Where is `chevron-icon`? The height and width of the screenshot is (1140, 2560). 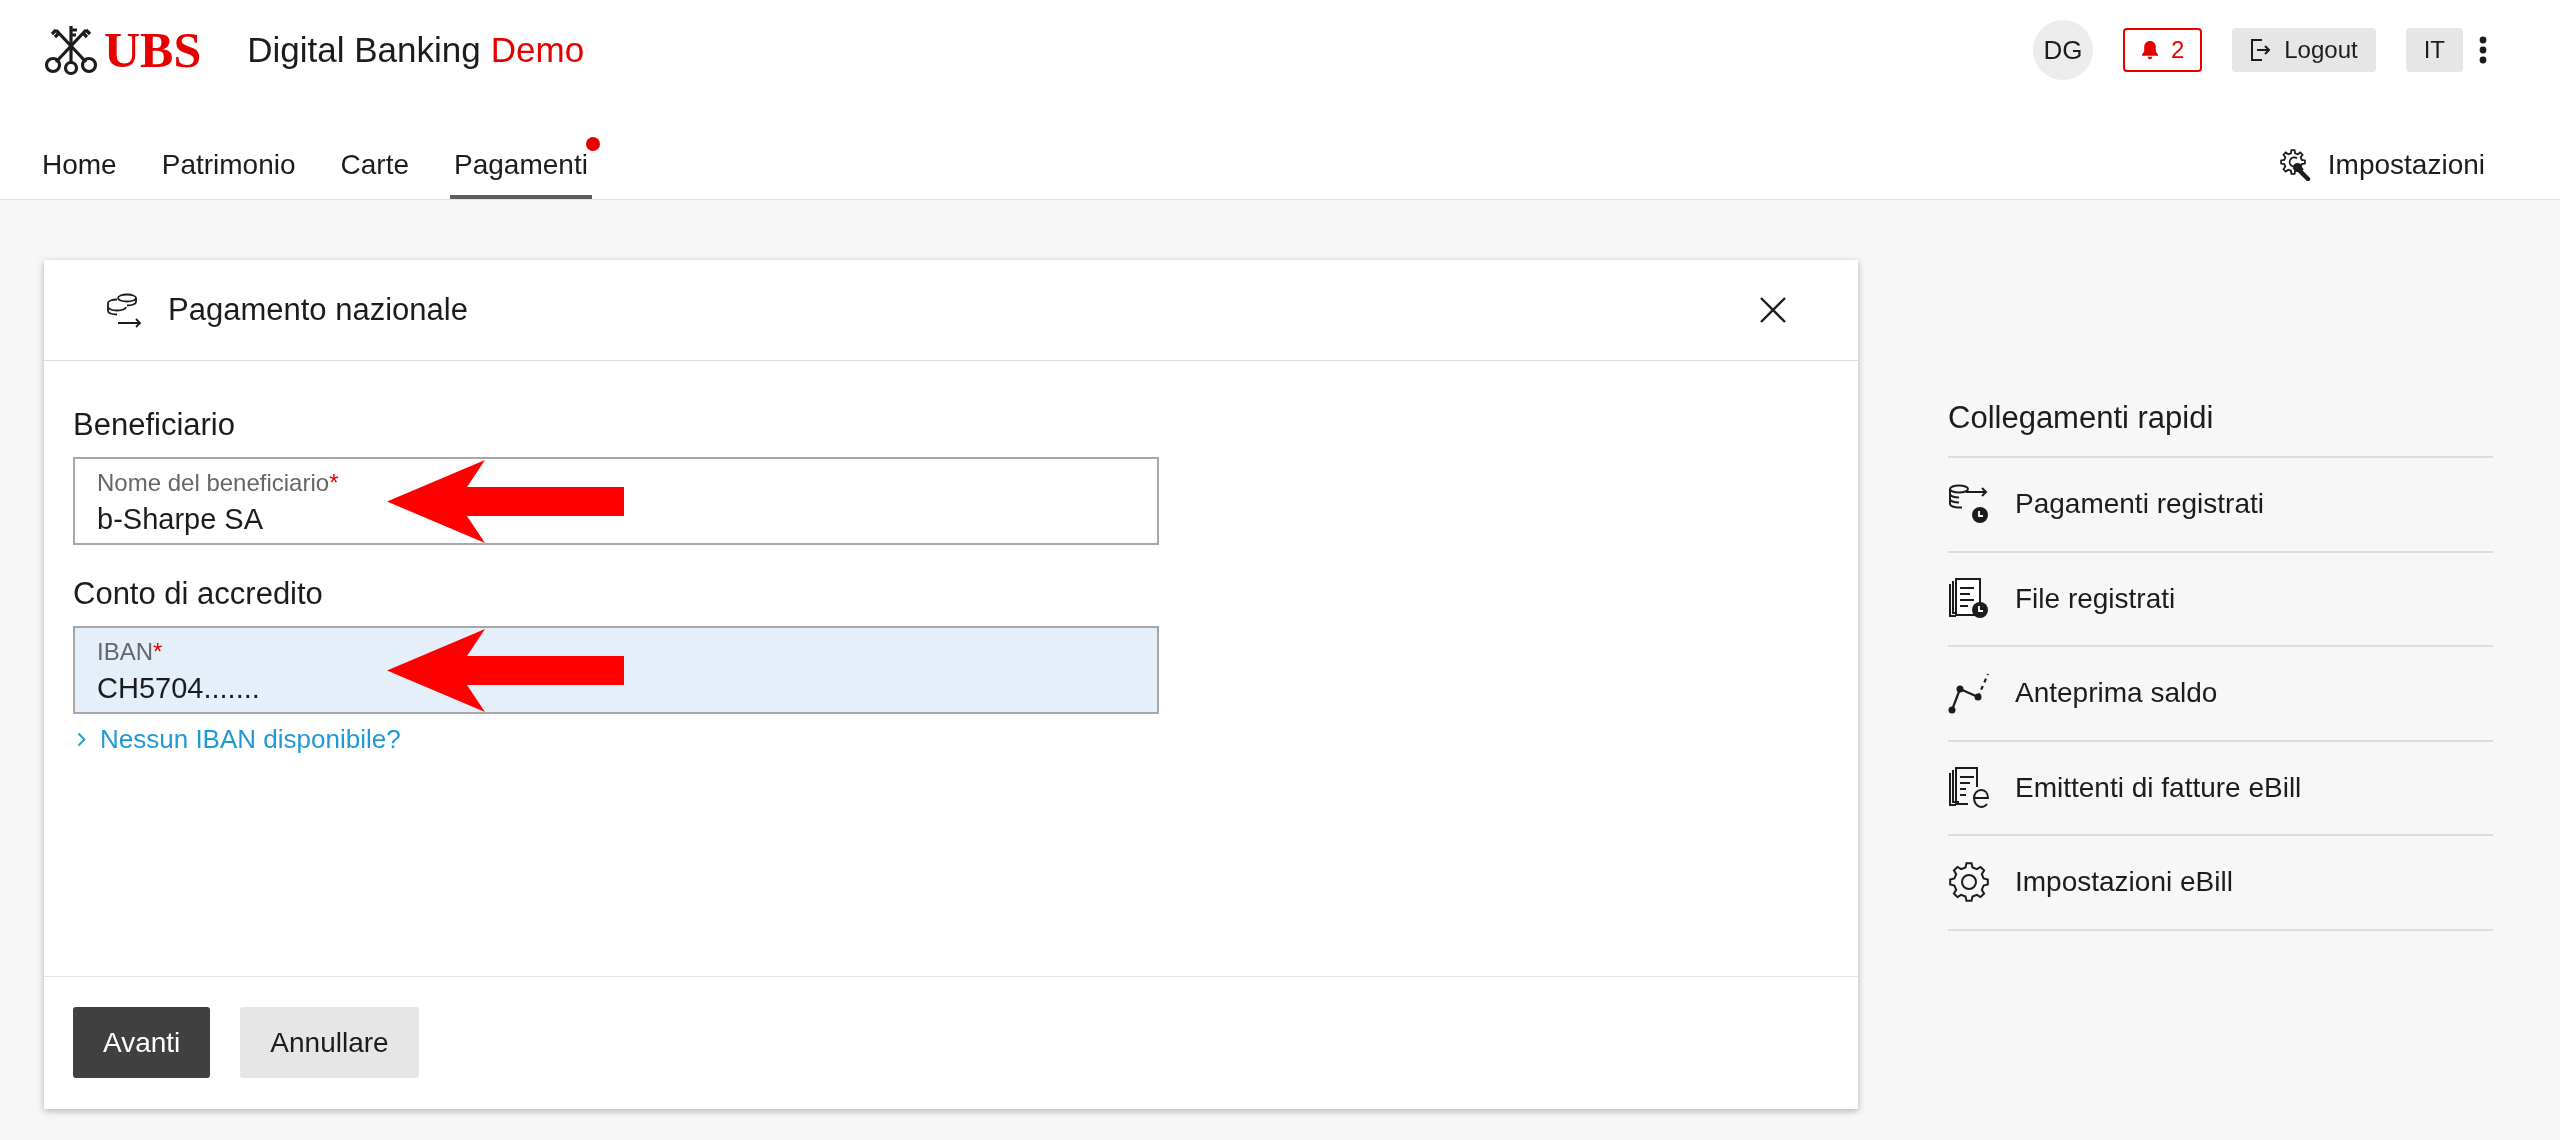
chevron-icon is located at coordinates (81, 739).